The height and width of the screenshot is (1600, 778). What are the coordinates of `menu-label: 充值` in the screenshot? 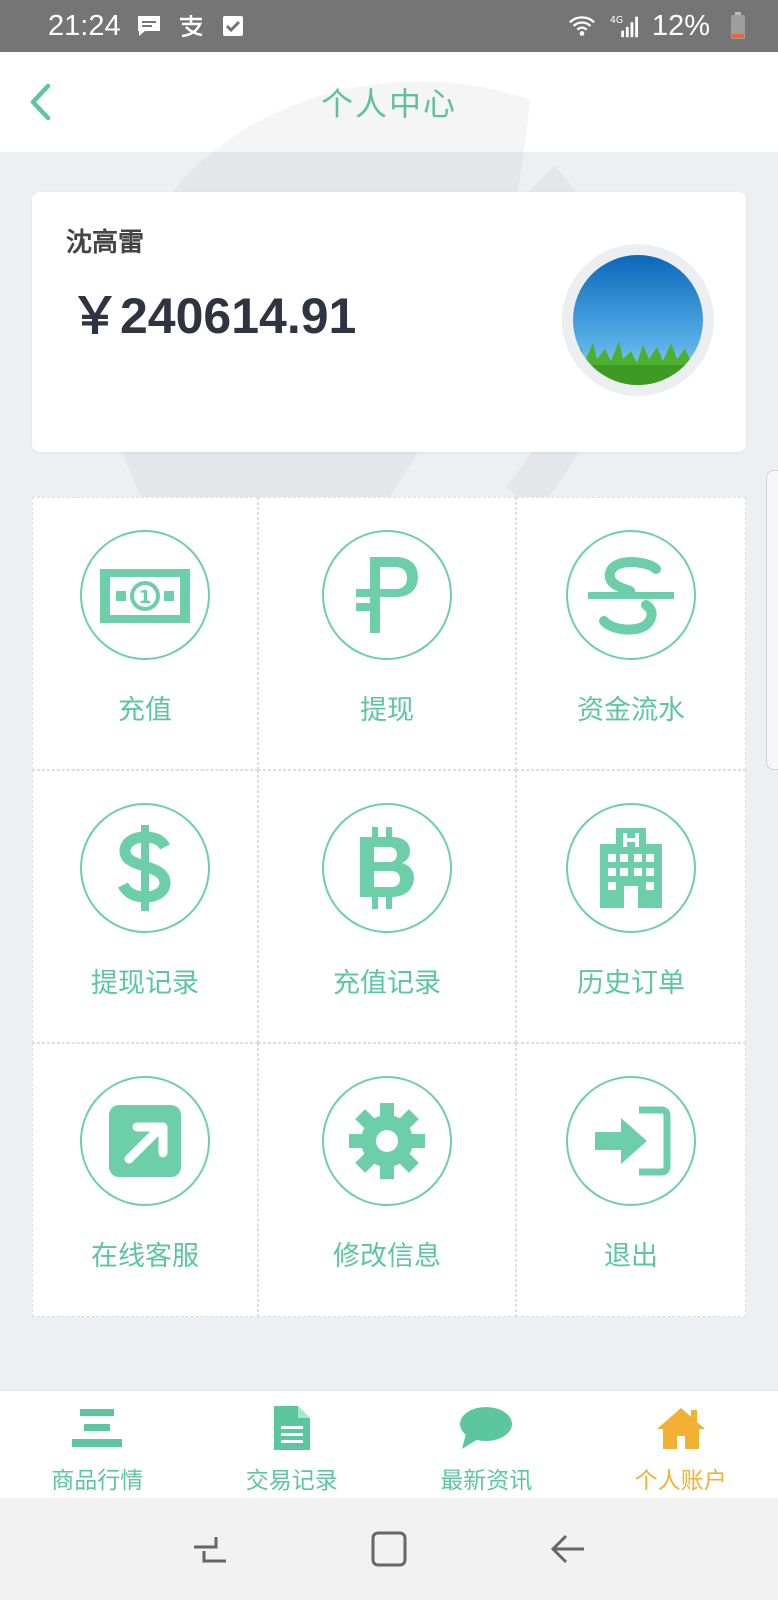 It's located at (145, 710).